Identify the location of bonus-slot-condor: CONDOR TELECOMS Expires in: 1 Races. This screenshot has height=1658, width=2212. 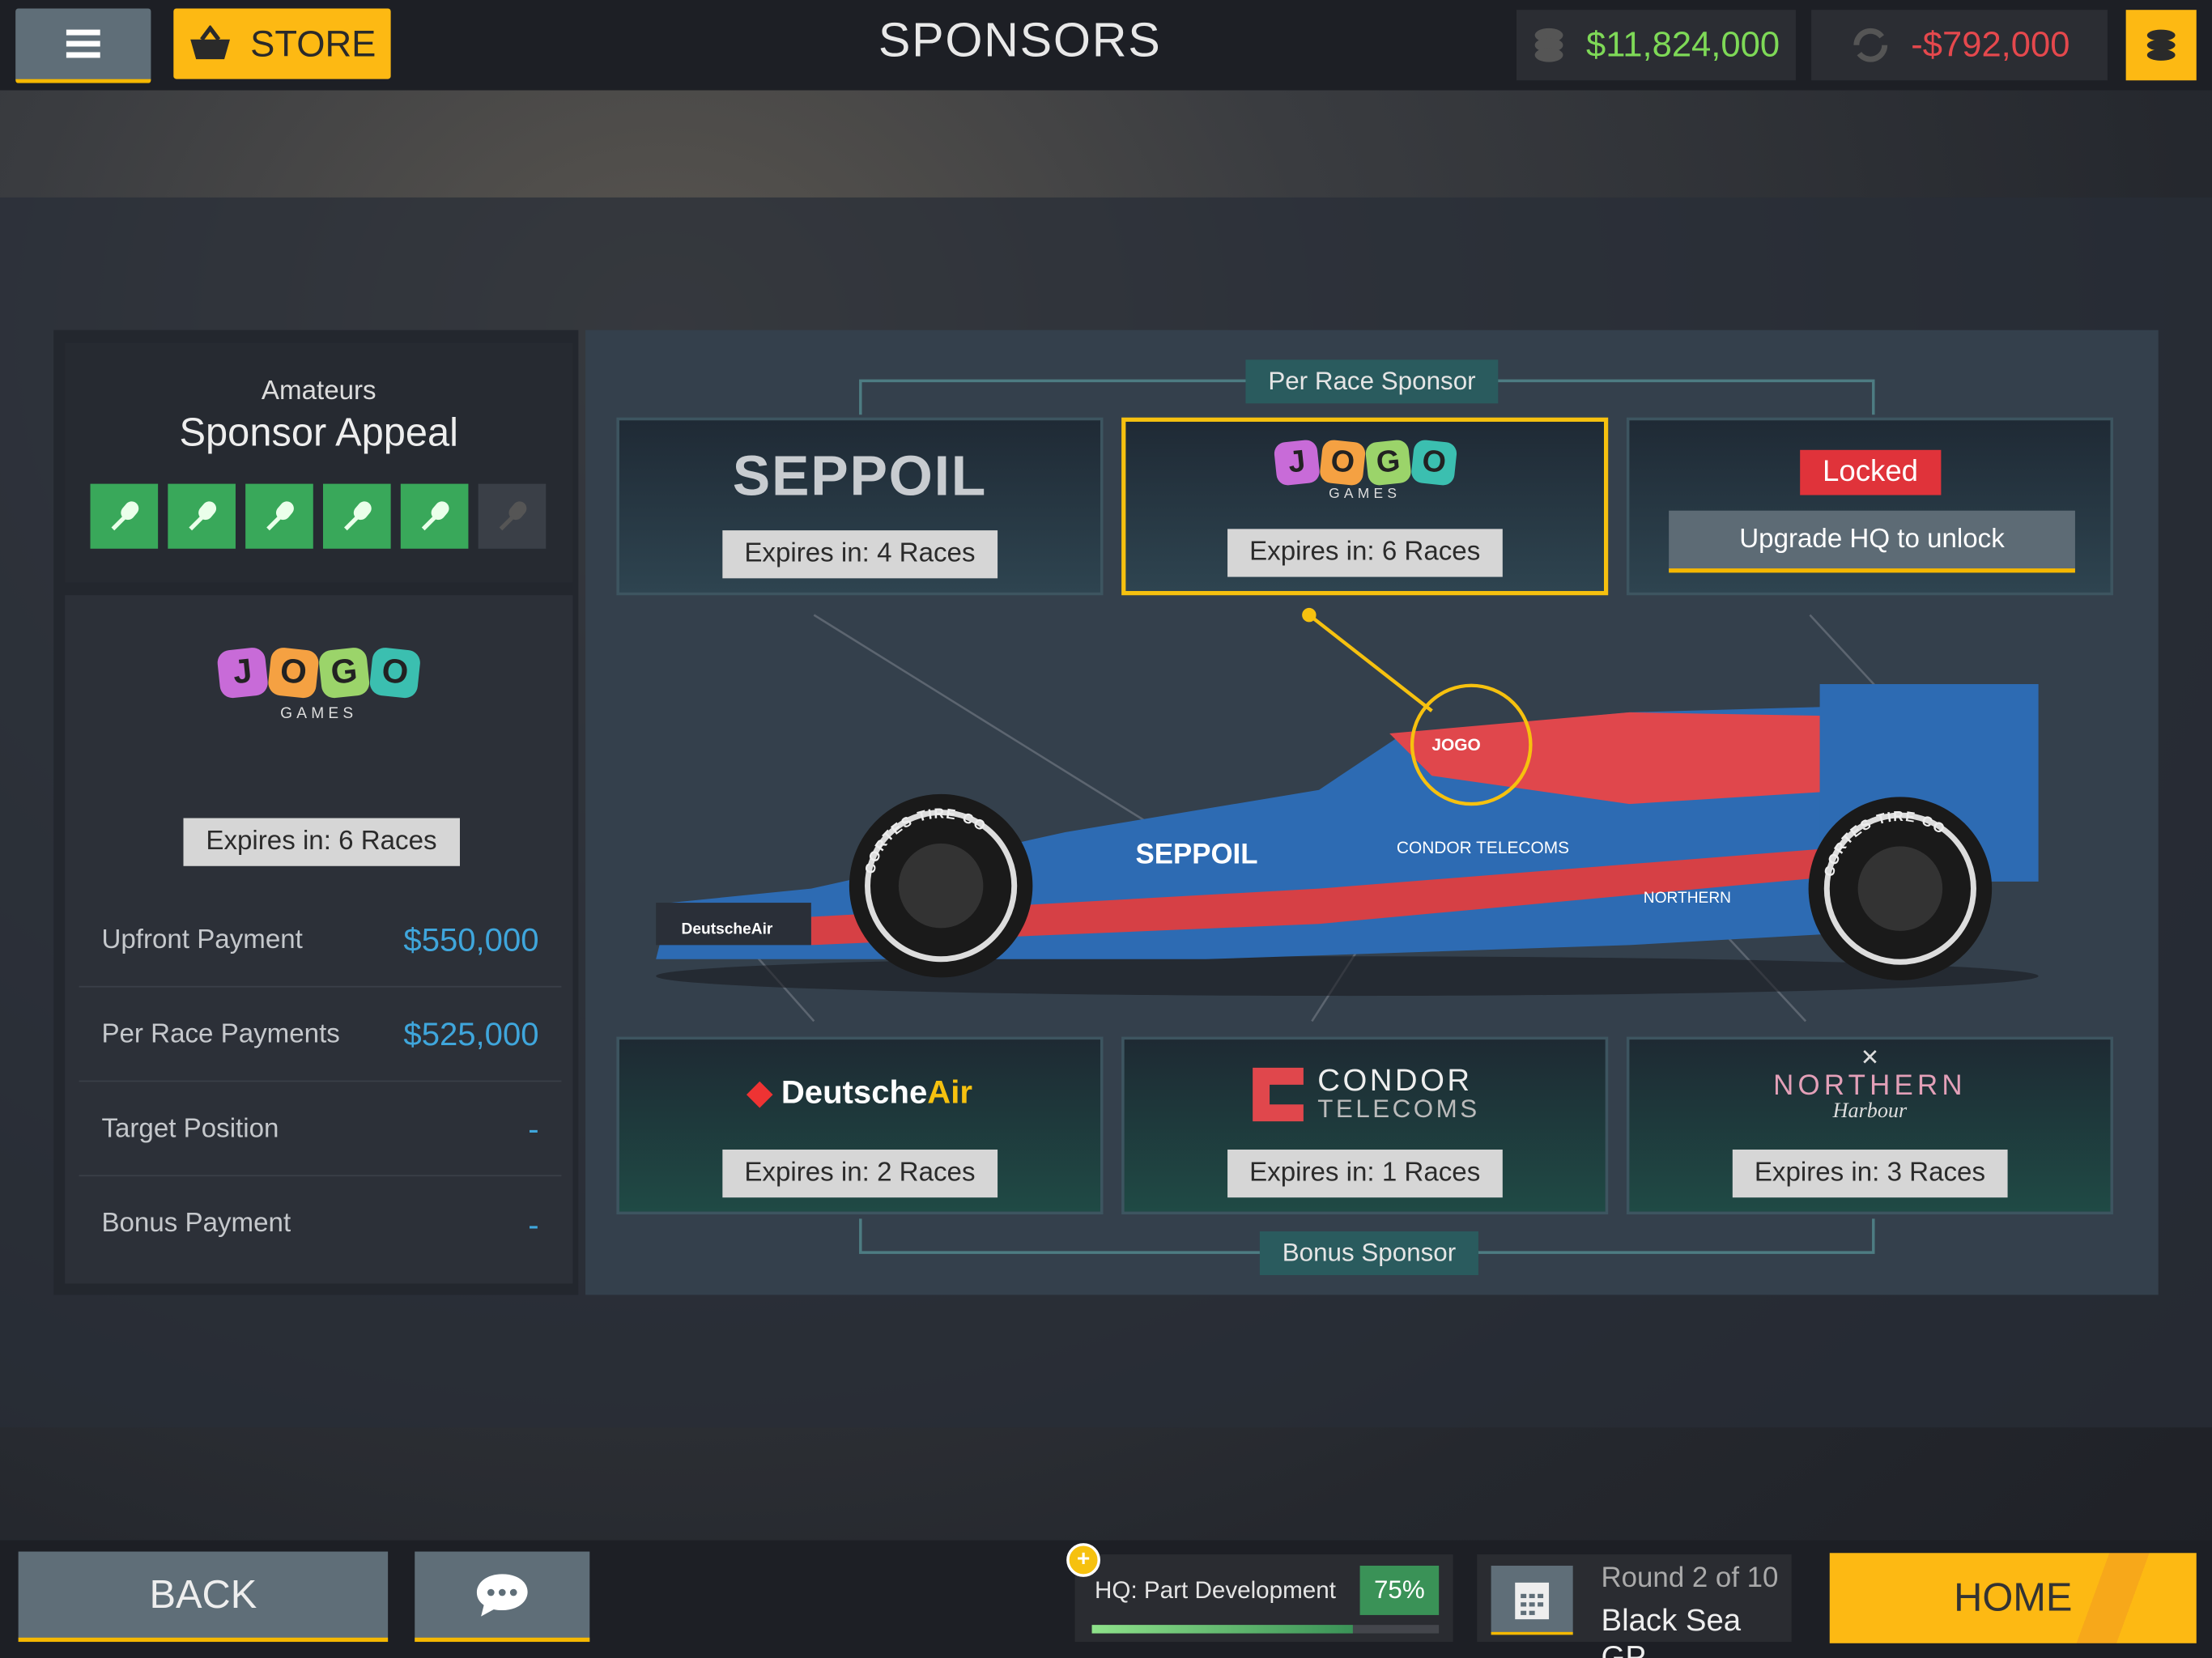
(1365, 1125).